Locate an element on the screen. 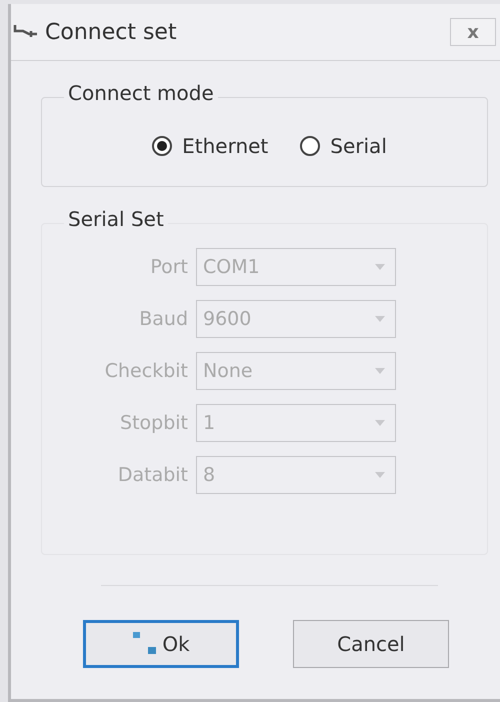 The width and height of the screenshot is (500, 702). window-title: Connect set is located at coordinates (111, 32).